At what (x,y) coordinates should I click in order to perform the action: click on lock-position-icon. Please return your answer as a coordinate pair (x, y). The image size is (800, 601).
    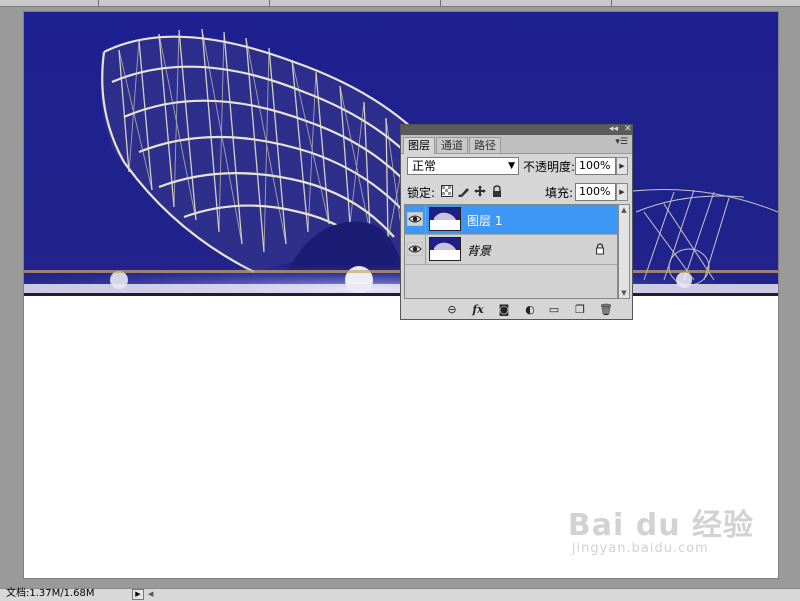
    Looking at the image, I should click on (480, 191).